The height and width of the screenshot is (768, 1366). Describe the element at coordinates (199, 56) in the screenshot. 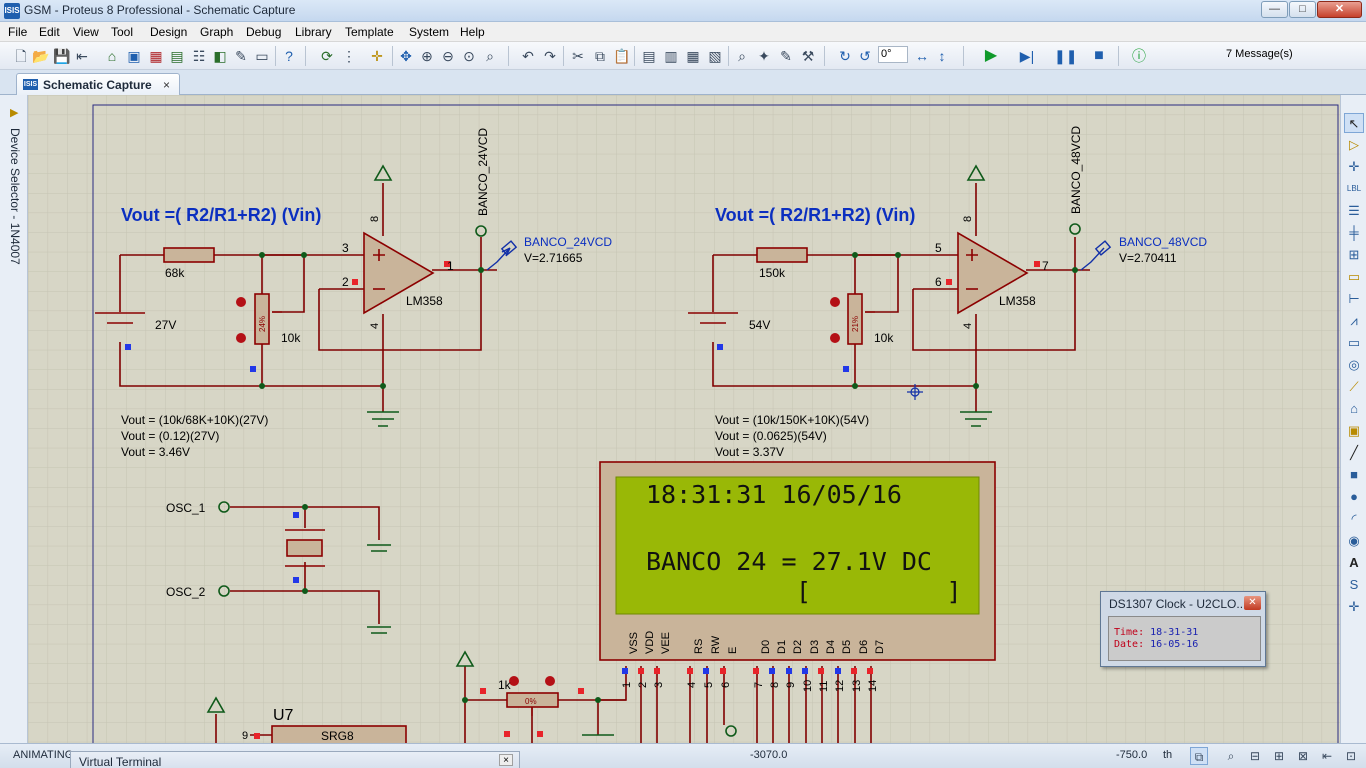

I see `bom-icon: ☷` at that location.